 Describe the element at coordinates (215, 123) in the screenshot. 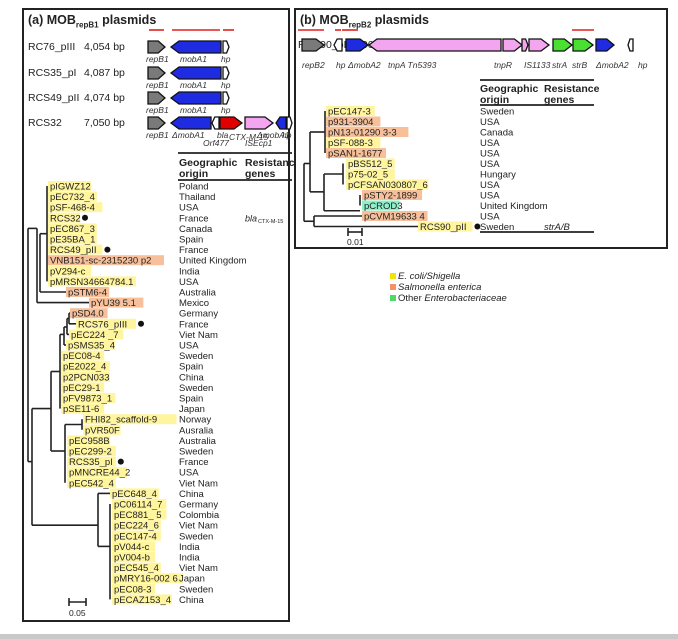

I see `orf477-gene-arrow` at that location.